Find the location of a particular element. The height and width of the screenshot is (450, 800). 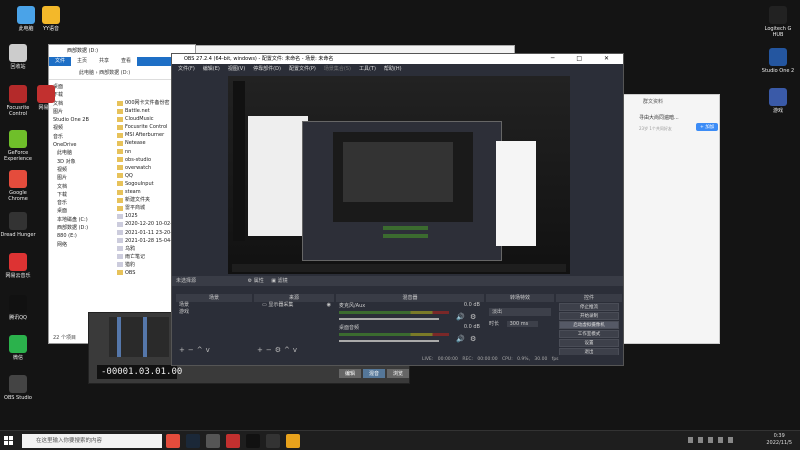

nav-item: 桌面 is located at coordinates (80, 211).